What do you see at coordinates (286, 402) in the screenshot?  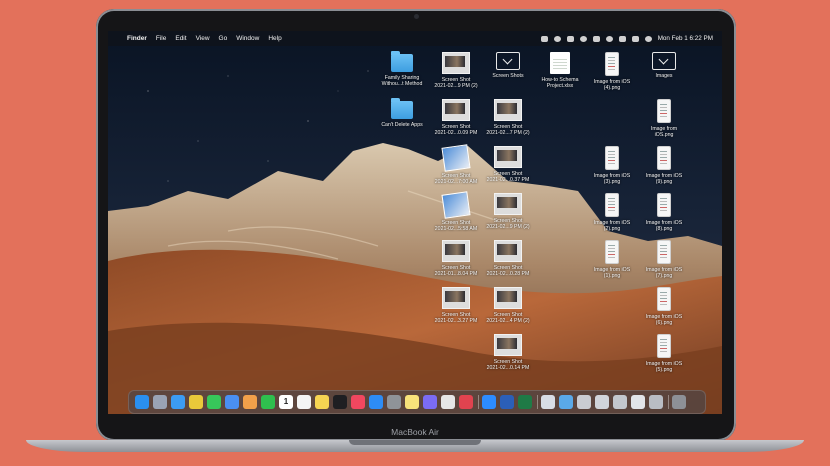 I see `calendar-icon: 1` at bounding box center [286, 402].